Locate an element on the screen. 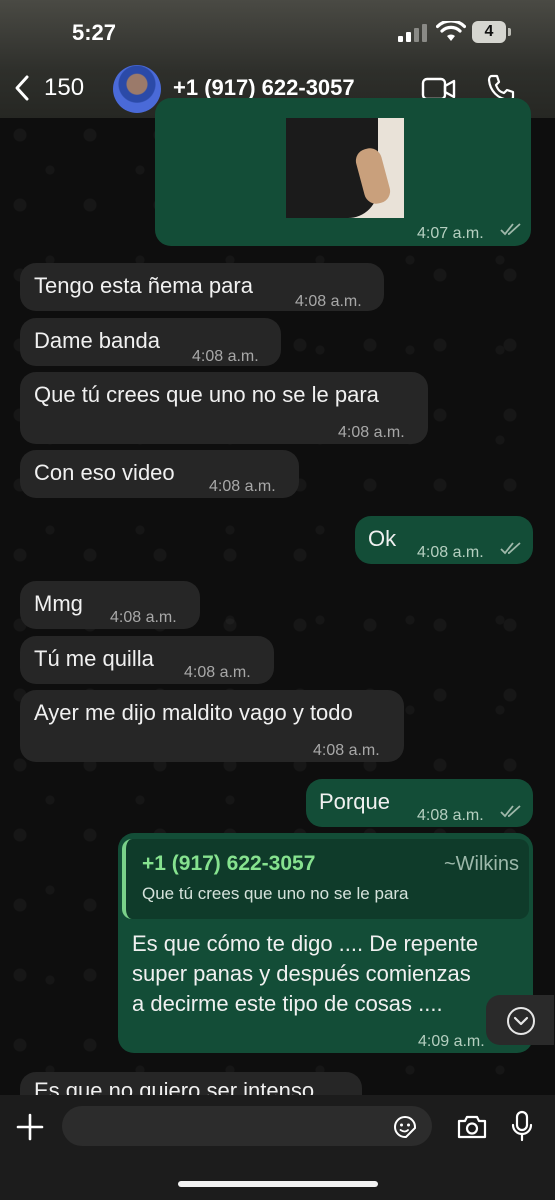 The height and width of the screenshot is (1200, 555). message-bubble: Mmg 4:08 a.m. is located at coordinates (110, 605).